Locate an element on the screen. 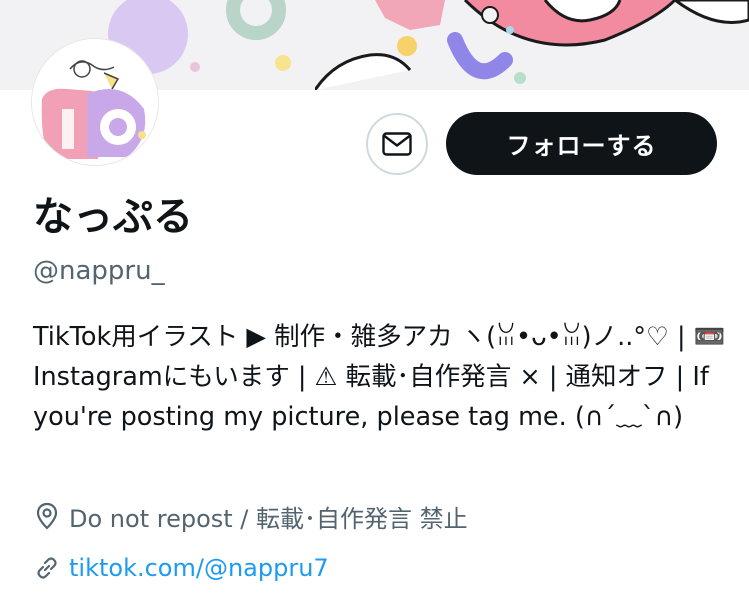  message-button is located at coordinates (397, 144).